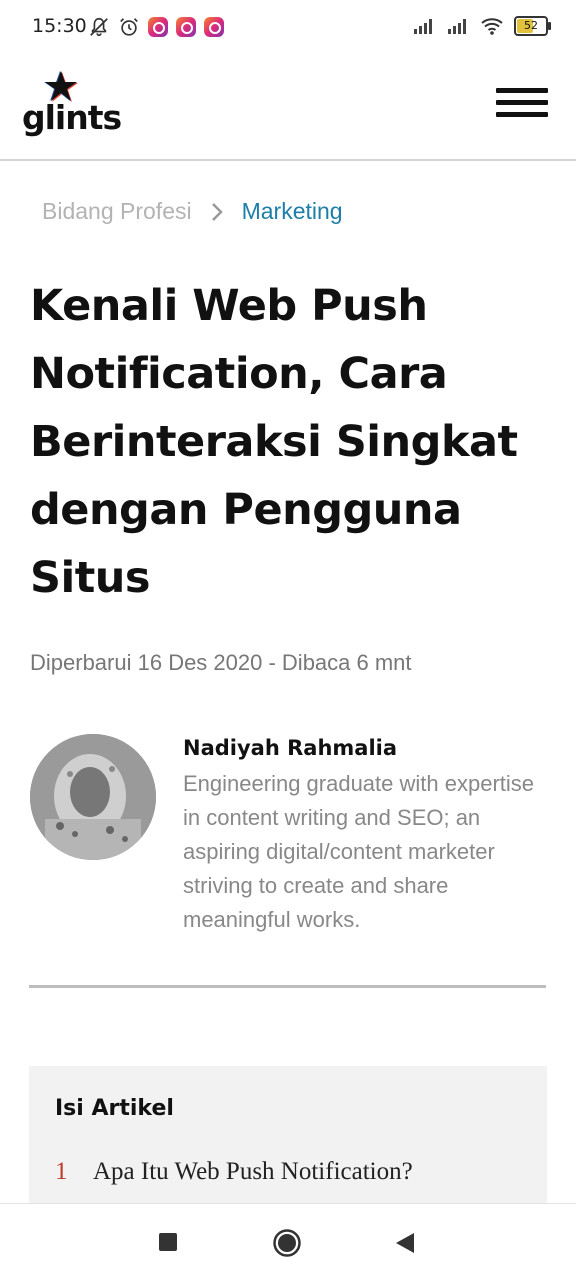 The image size is (576, 1281). What do you see at coordinates (522, 104) in the screenshot?
I see `menu-icon` at bounding box center [522, 104].